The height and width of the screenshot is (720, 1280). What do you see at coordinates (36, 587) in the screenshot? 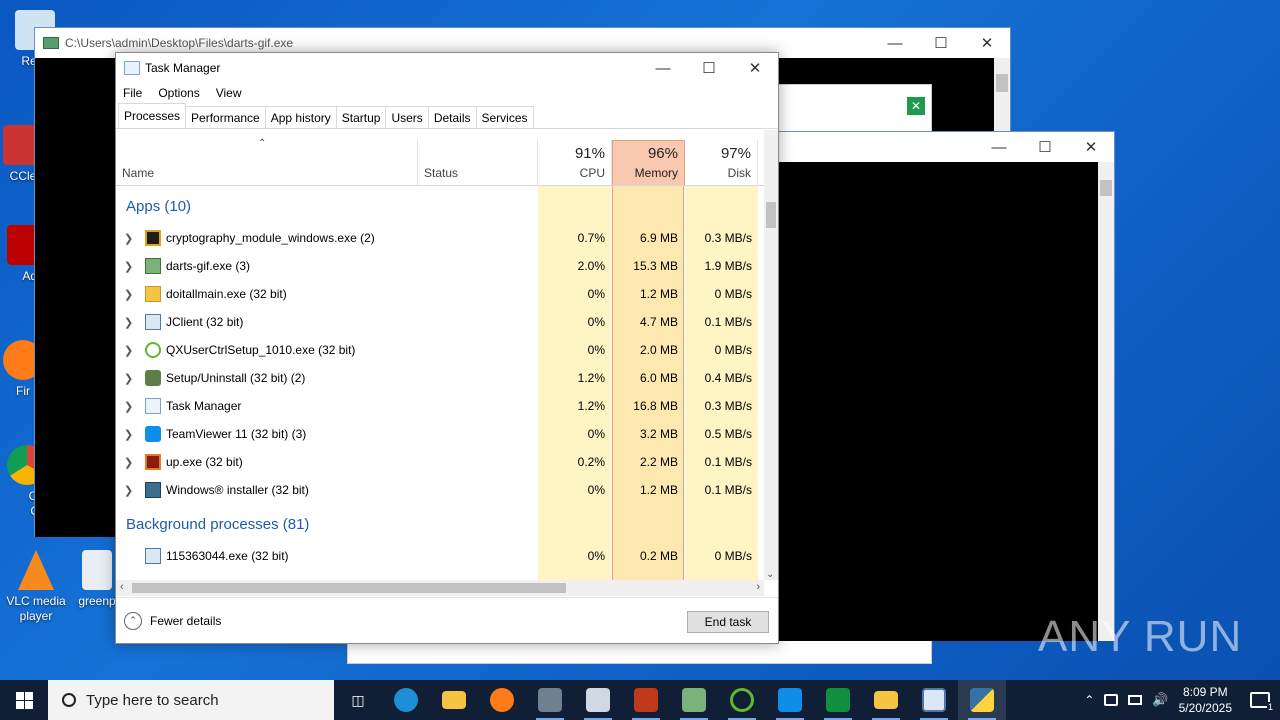
I see `desktop-icon-vlc: VLC media player` at bounding box center [36, 587].